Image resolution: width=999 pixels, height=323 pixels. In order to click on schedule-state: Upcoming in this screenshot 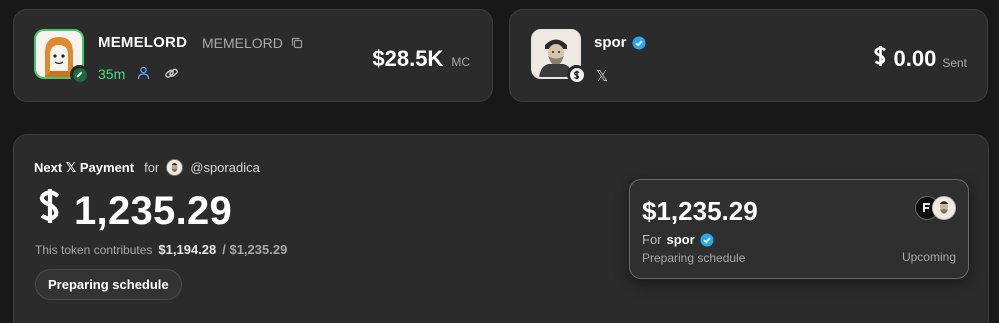, I will do `click(928, 257)`.